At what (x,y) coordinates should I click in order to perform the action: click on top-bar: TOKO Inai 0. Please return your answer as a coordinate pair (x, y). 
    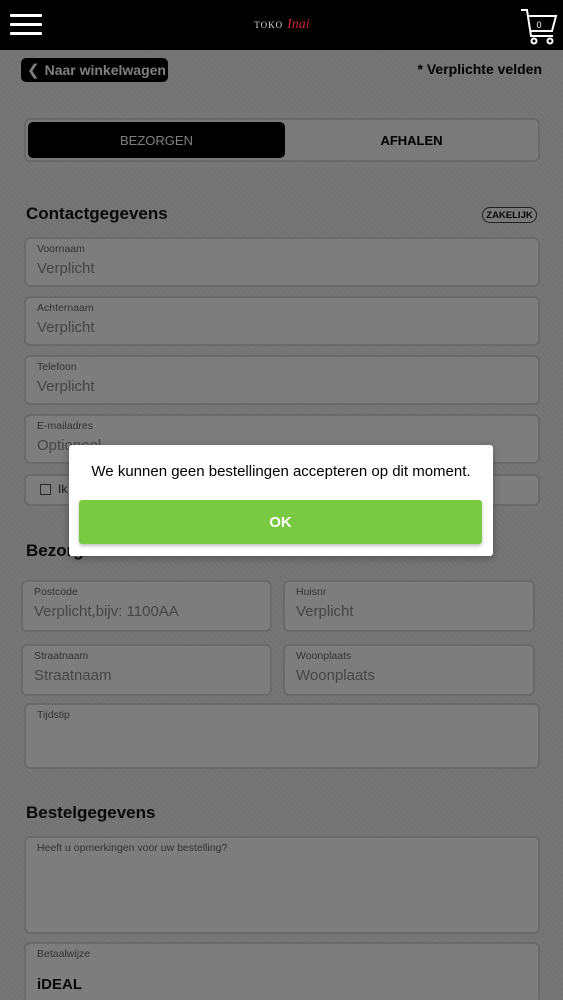
    Looking at the image, I should click on (281, 25).